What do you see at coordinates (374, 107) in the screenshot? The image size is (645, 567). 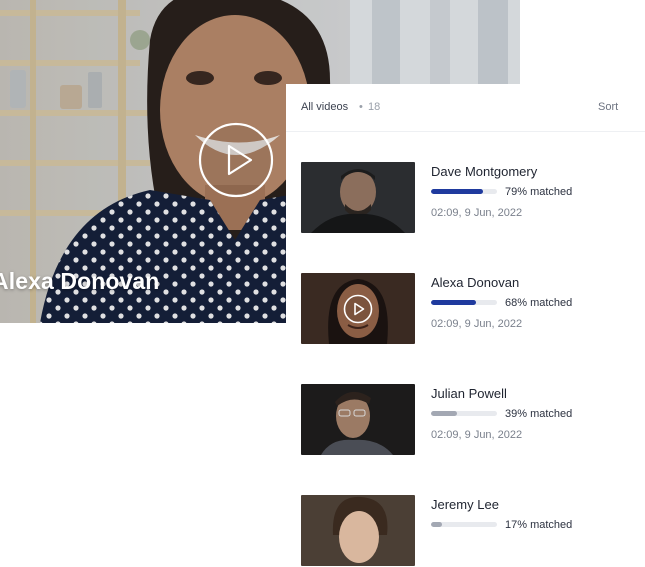 I see `video-count: 18` at bounding box center [374, 107].